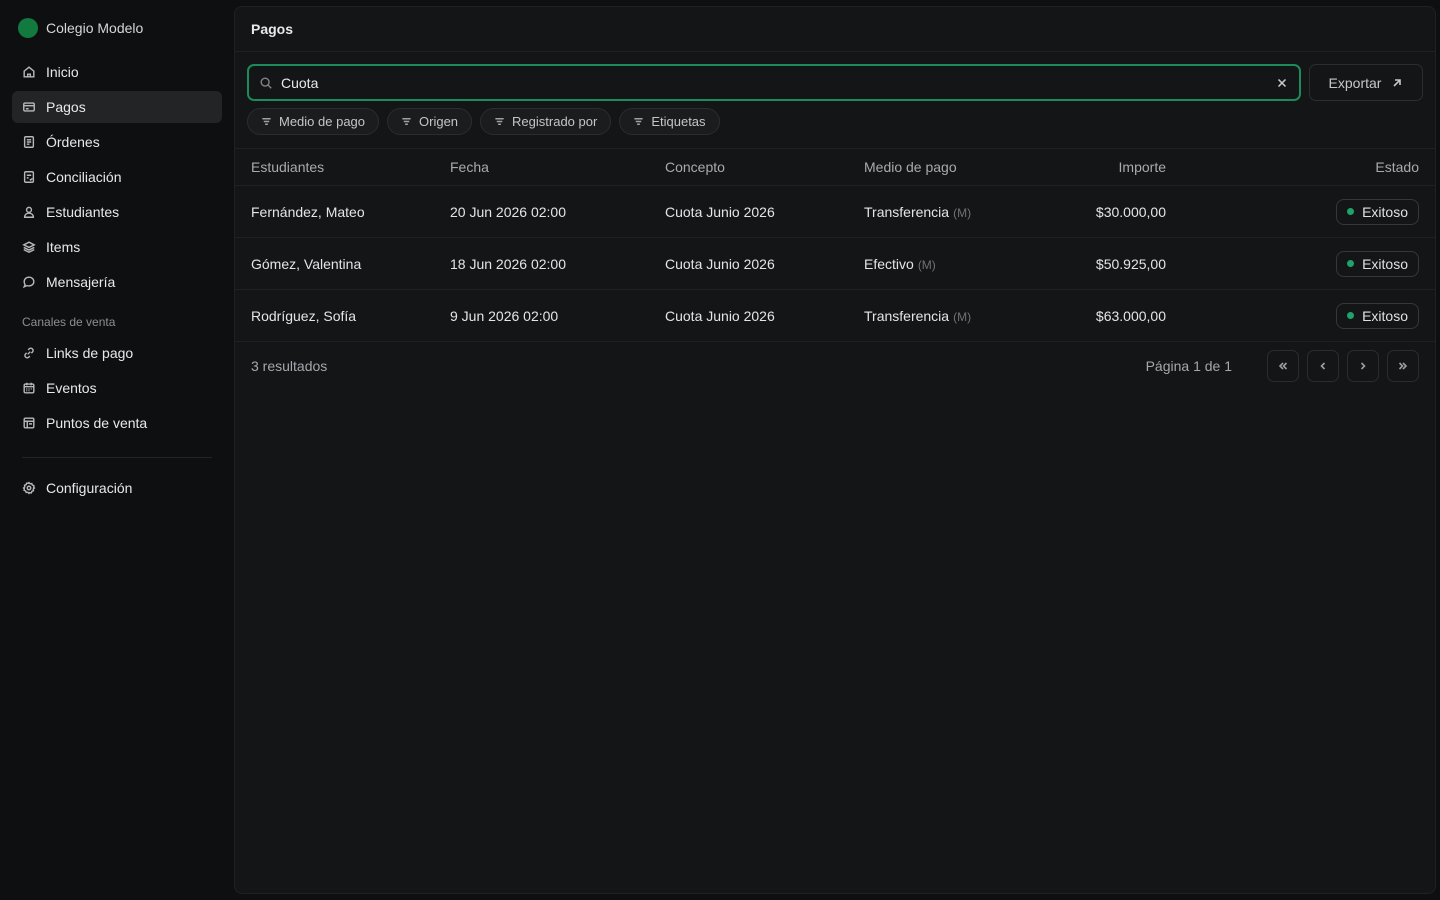  I want to click on close-icon, so click(1282, 83).